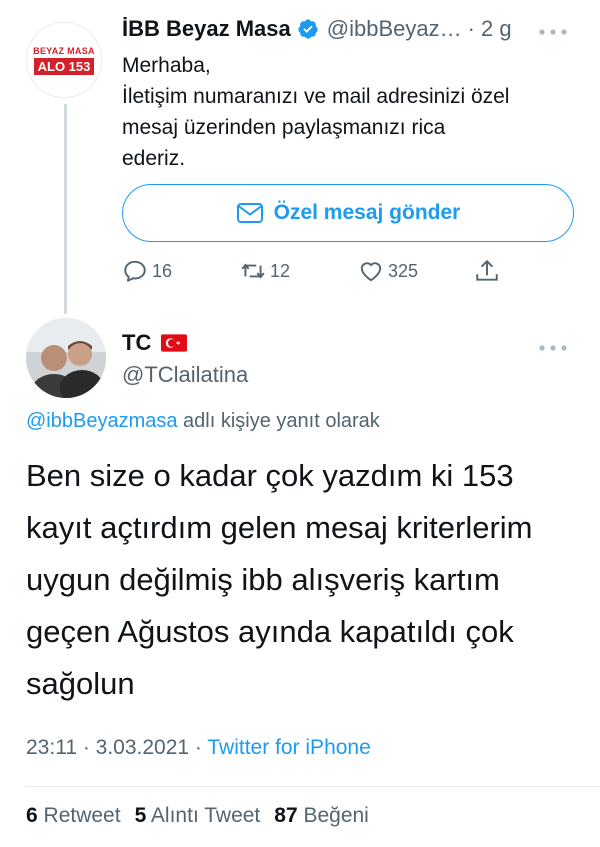  Describe the element at coordinates (140, 815) in the screenshot. I see `quotes-stat-count: 5` at that location.